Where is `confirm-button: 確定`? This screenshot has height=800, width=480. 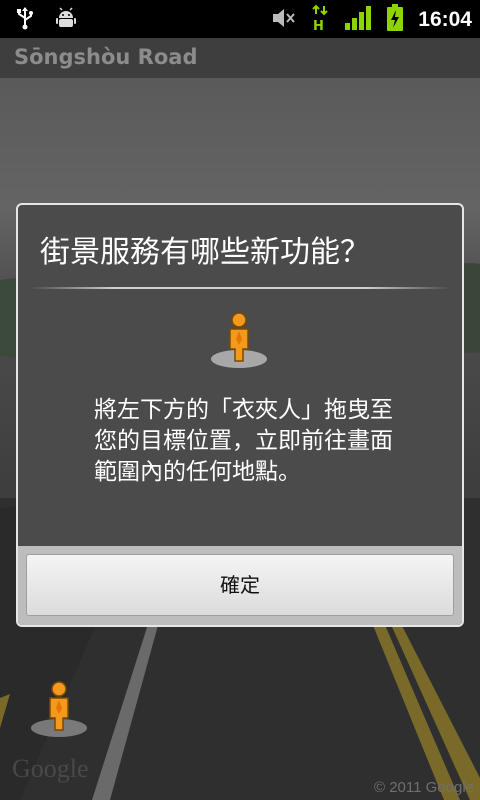 confirm-button: 確定 is located at coordinates (240, 585).